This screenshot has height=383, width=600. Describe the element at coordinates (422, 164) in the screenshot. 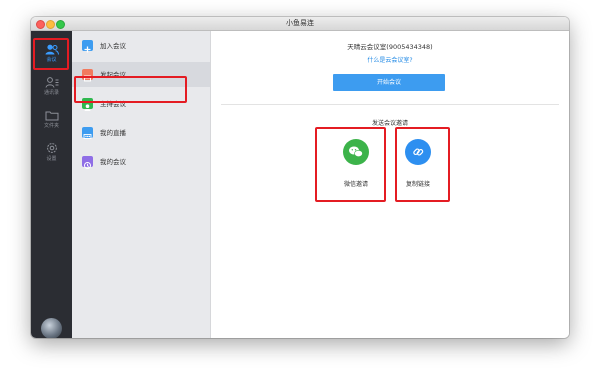

I see `highlight-box-copy-link` at that location.